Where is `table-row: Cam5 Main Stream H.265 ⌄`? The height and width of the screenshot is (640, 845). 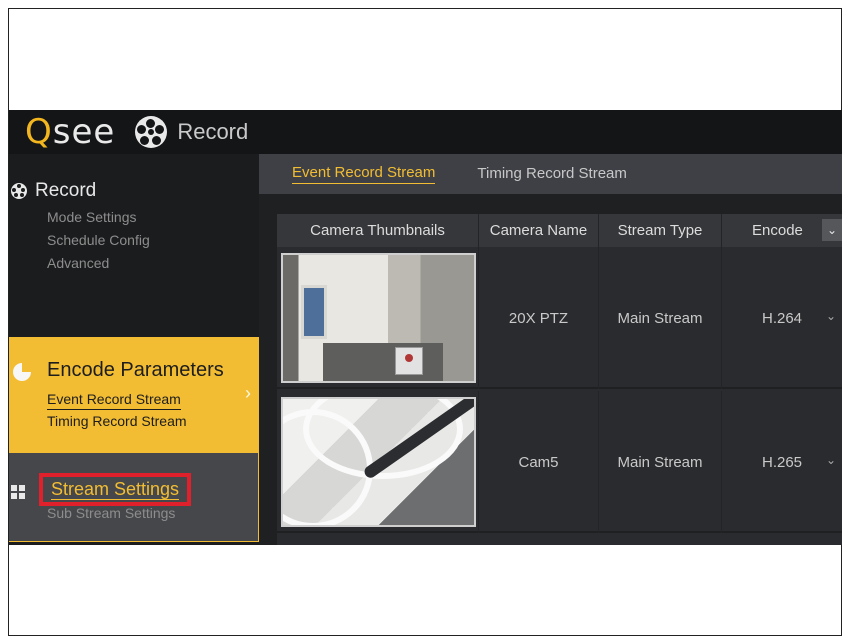
table-row: Cam5 Main Stream H.265 ⌄ is located at coordinates (559, 462).